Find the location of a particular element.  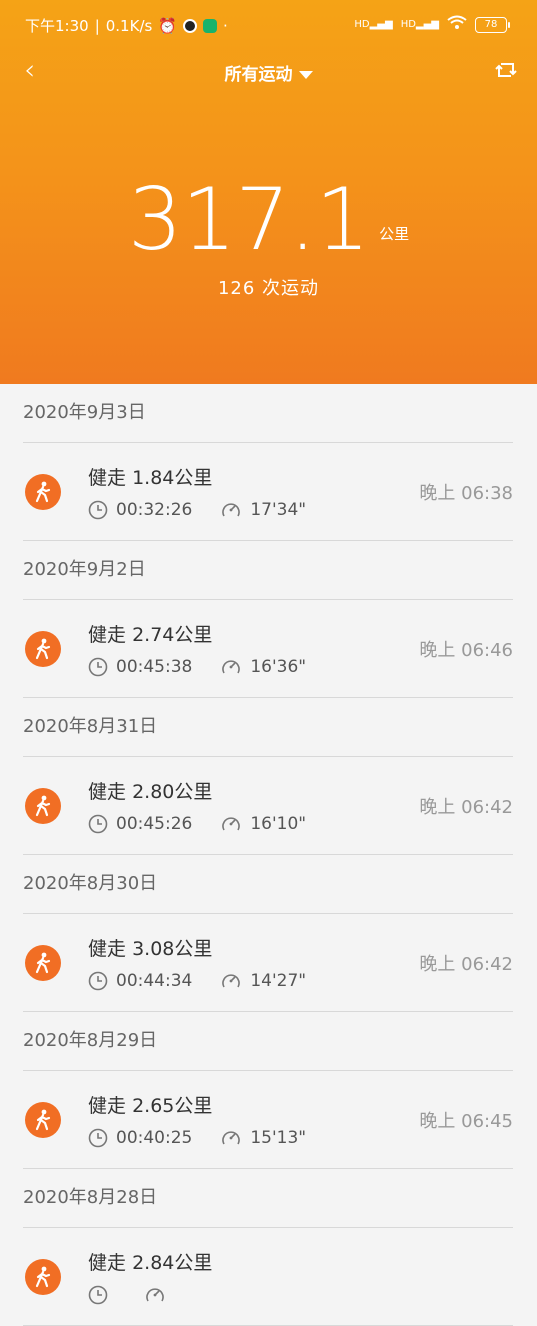

pace-stat: 15'13" is located at coordinates (263, 1138).